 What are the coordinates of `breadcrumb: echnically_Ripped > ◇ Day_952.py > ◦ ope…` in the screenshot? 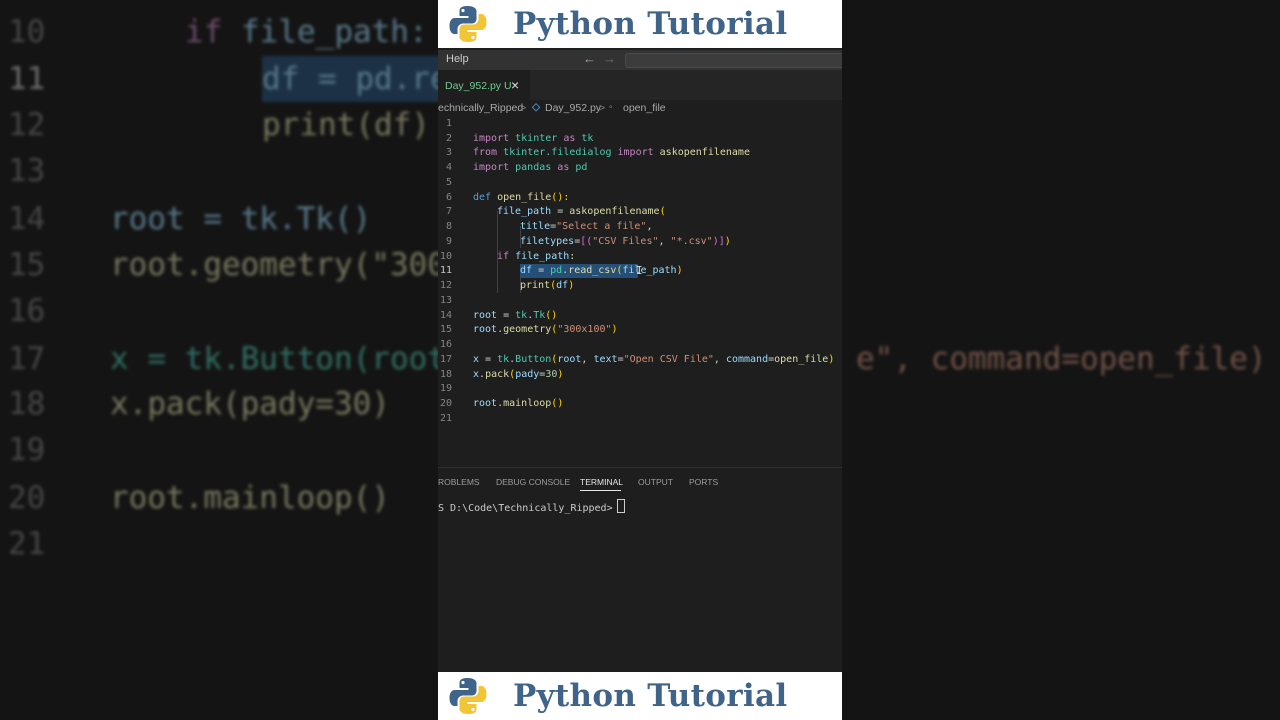 It's located at (640, 108).